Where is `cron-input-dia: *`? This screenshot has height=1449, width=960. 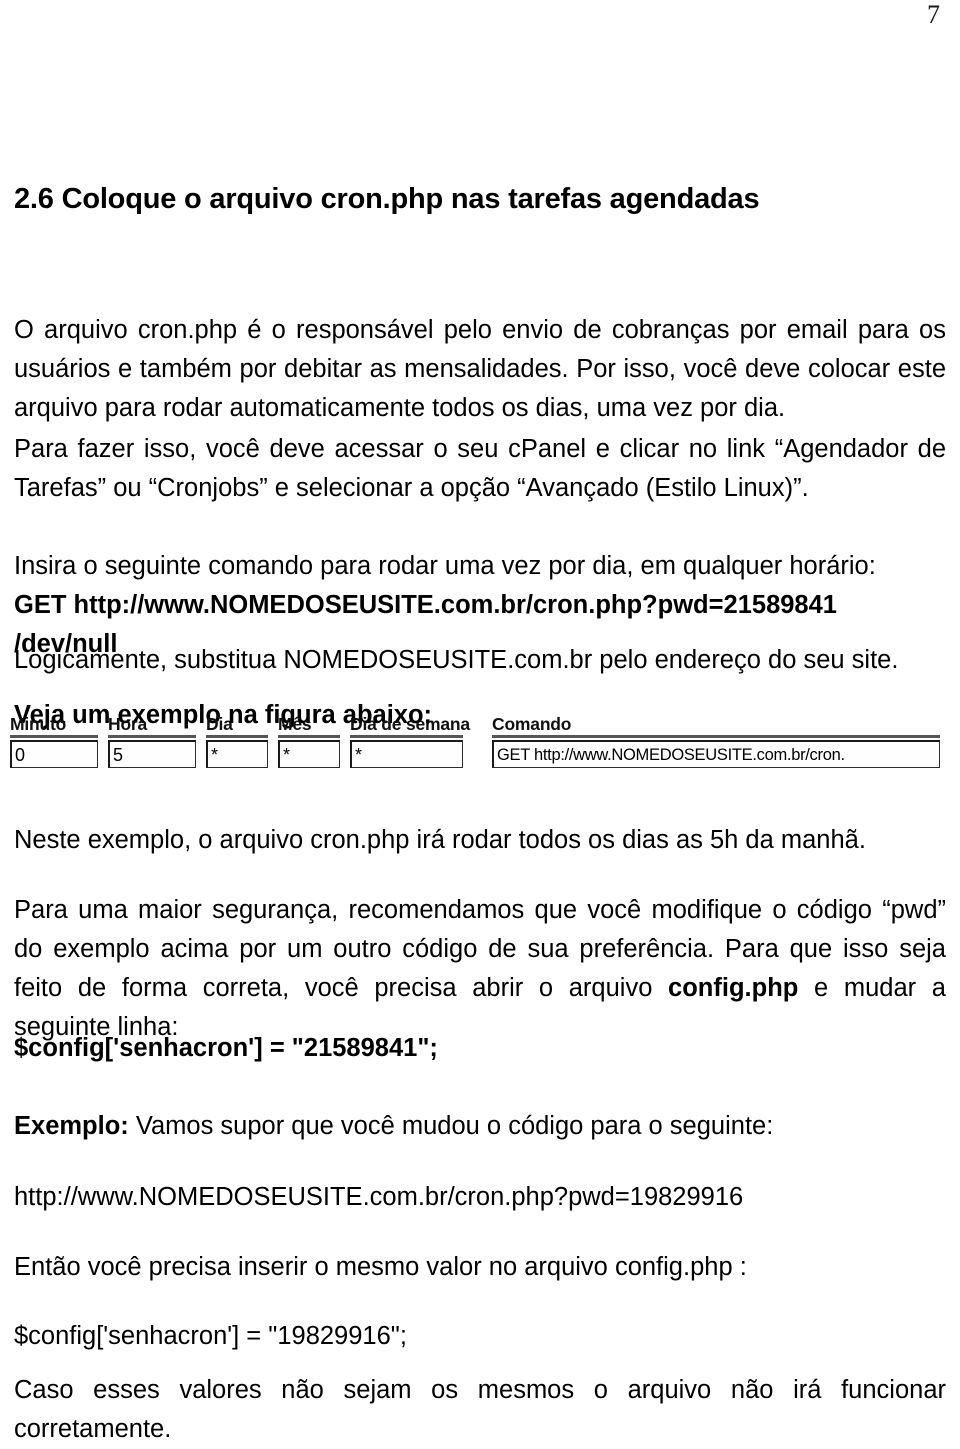
cron-input-dia: * is located at coordinates (237, 754).